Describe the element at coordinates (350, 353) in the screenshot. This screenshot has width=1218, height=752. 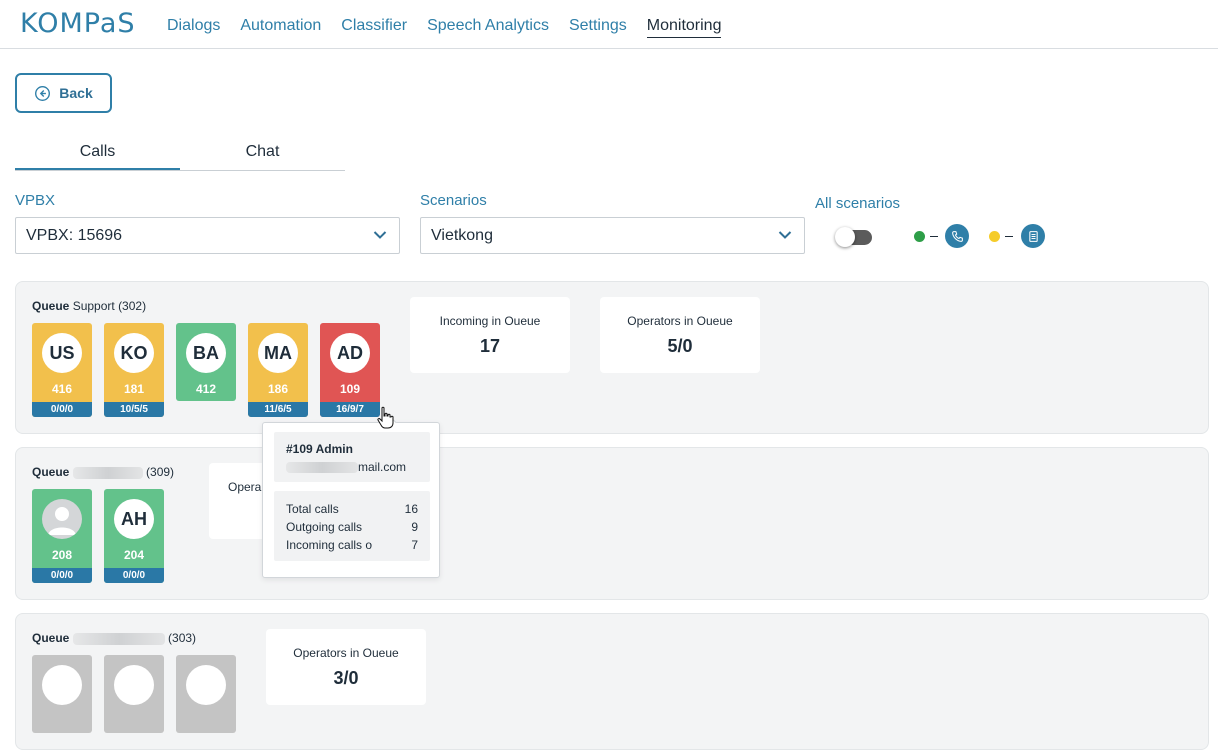
I see `operator-avatar: AD` at that location.